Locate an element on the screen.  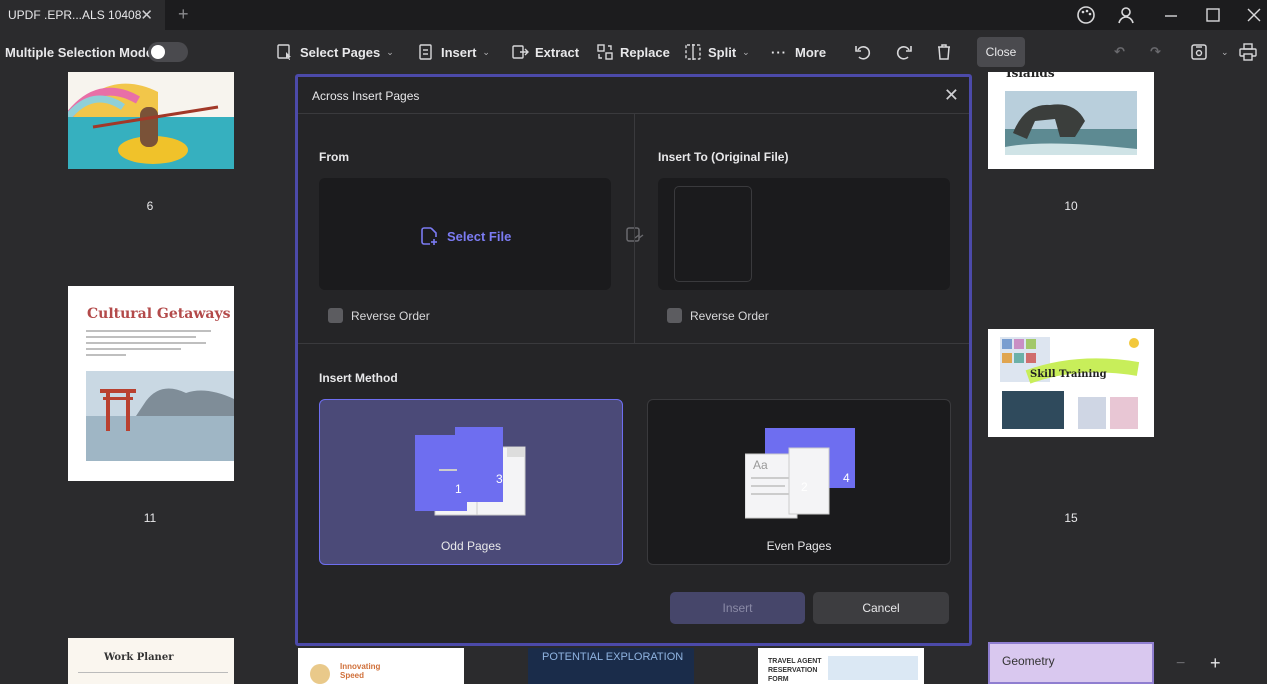
close-window-icon is located at coordinates (1254, 15).